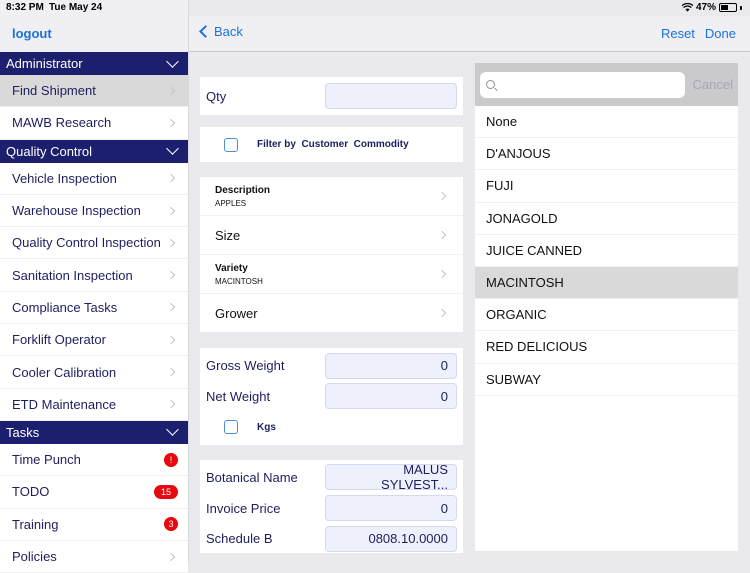 The height and width of the screenshot is (573, 750). Describe the element at coordinates (243, 508) in the screenshot. I see `invoice-price-label: Invoice Price` at that location.